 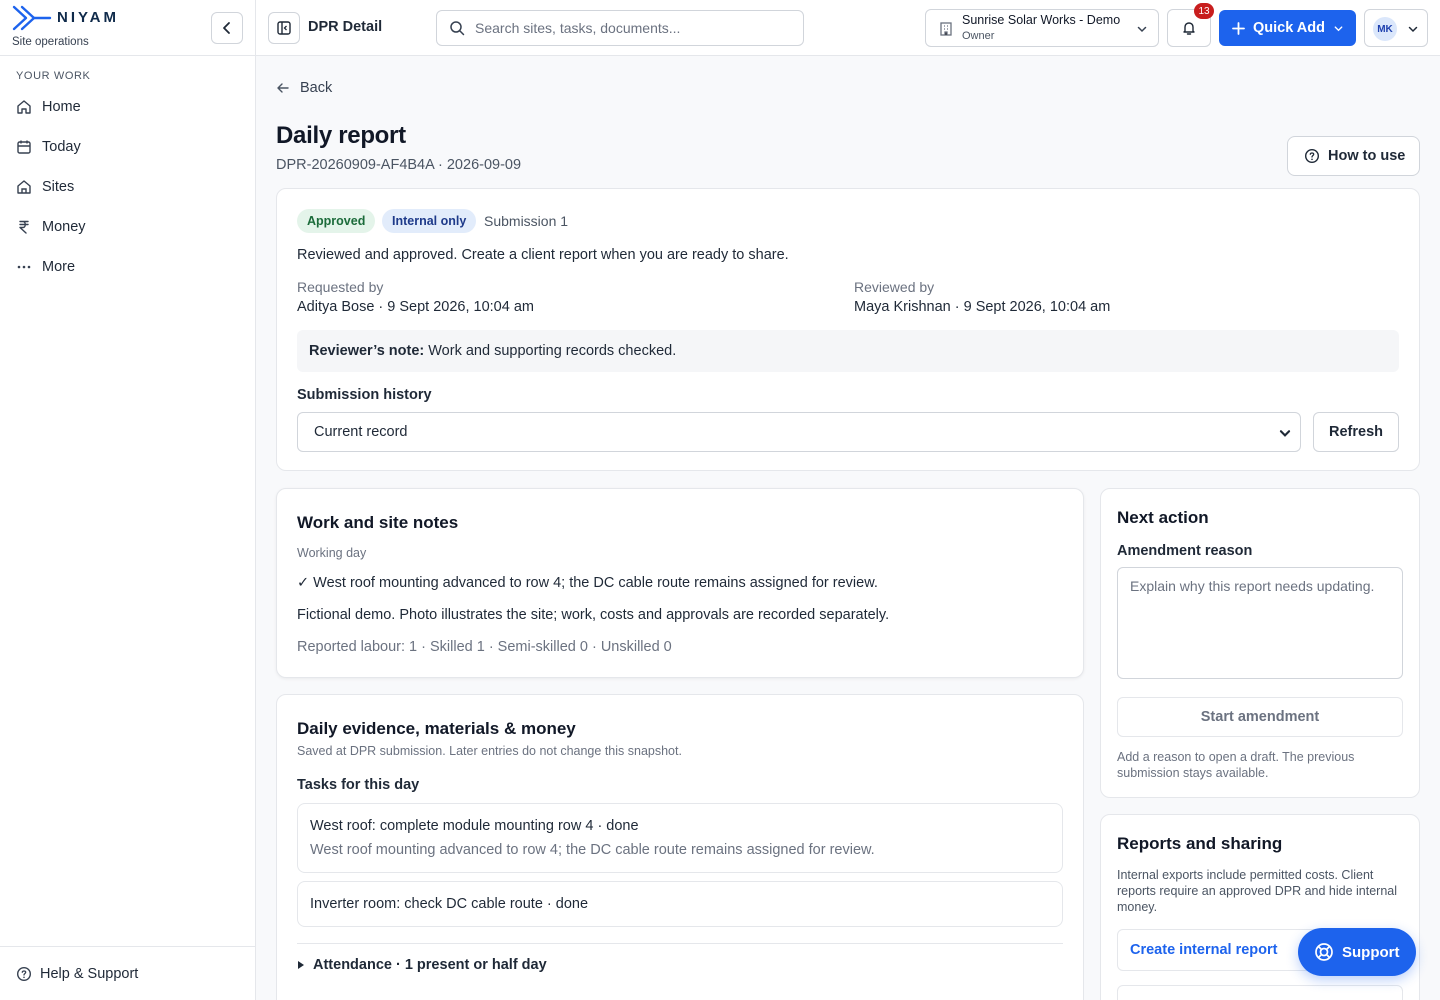 I want to click on page-title: Daily report, so click(x=341, y=135).